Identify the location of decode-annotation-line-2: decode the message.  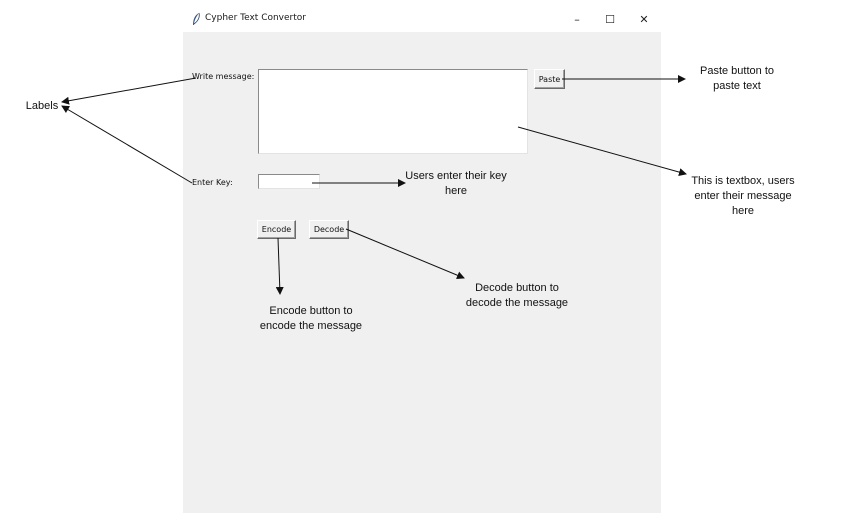
(517, 303).